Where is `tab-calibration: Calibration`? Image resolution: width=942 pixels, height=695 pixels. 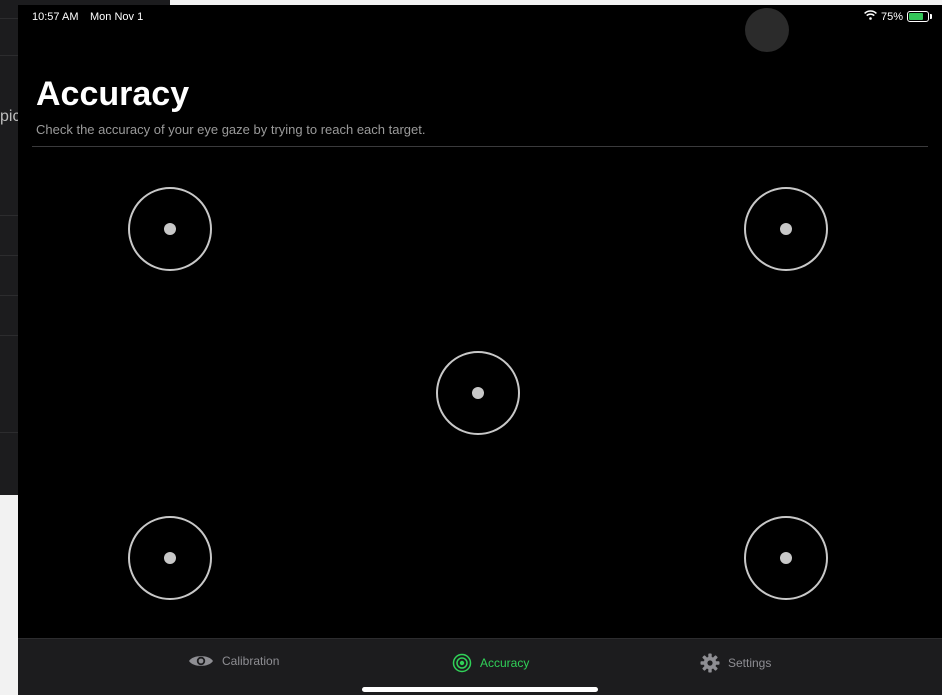
tab-calibration: Calibration is located at coordinates (233, 661).